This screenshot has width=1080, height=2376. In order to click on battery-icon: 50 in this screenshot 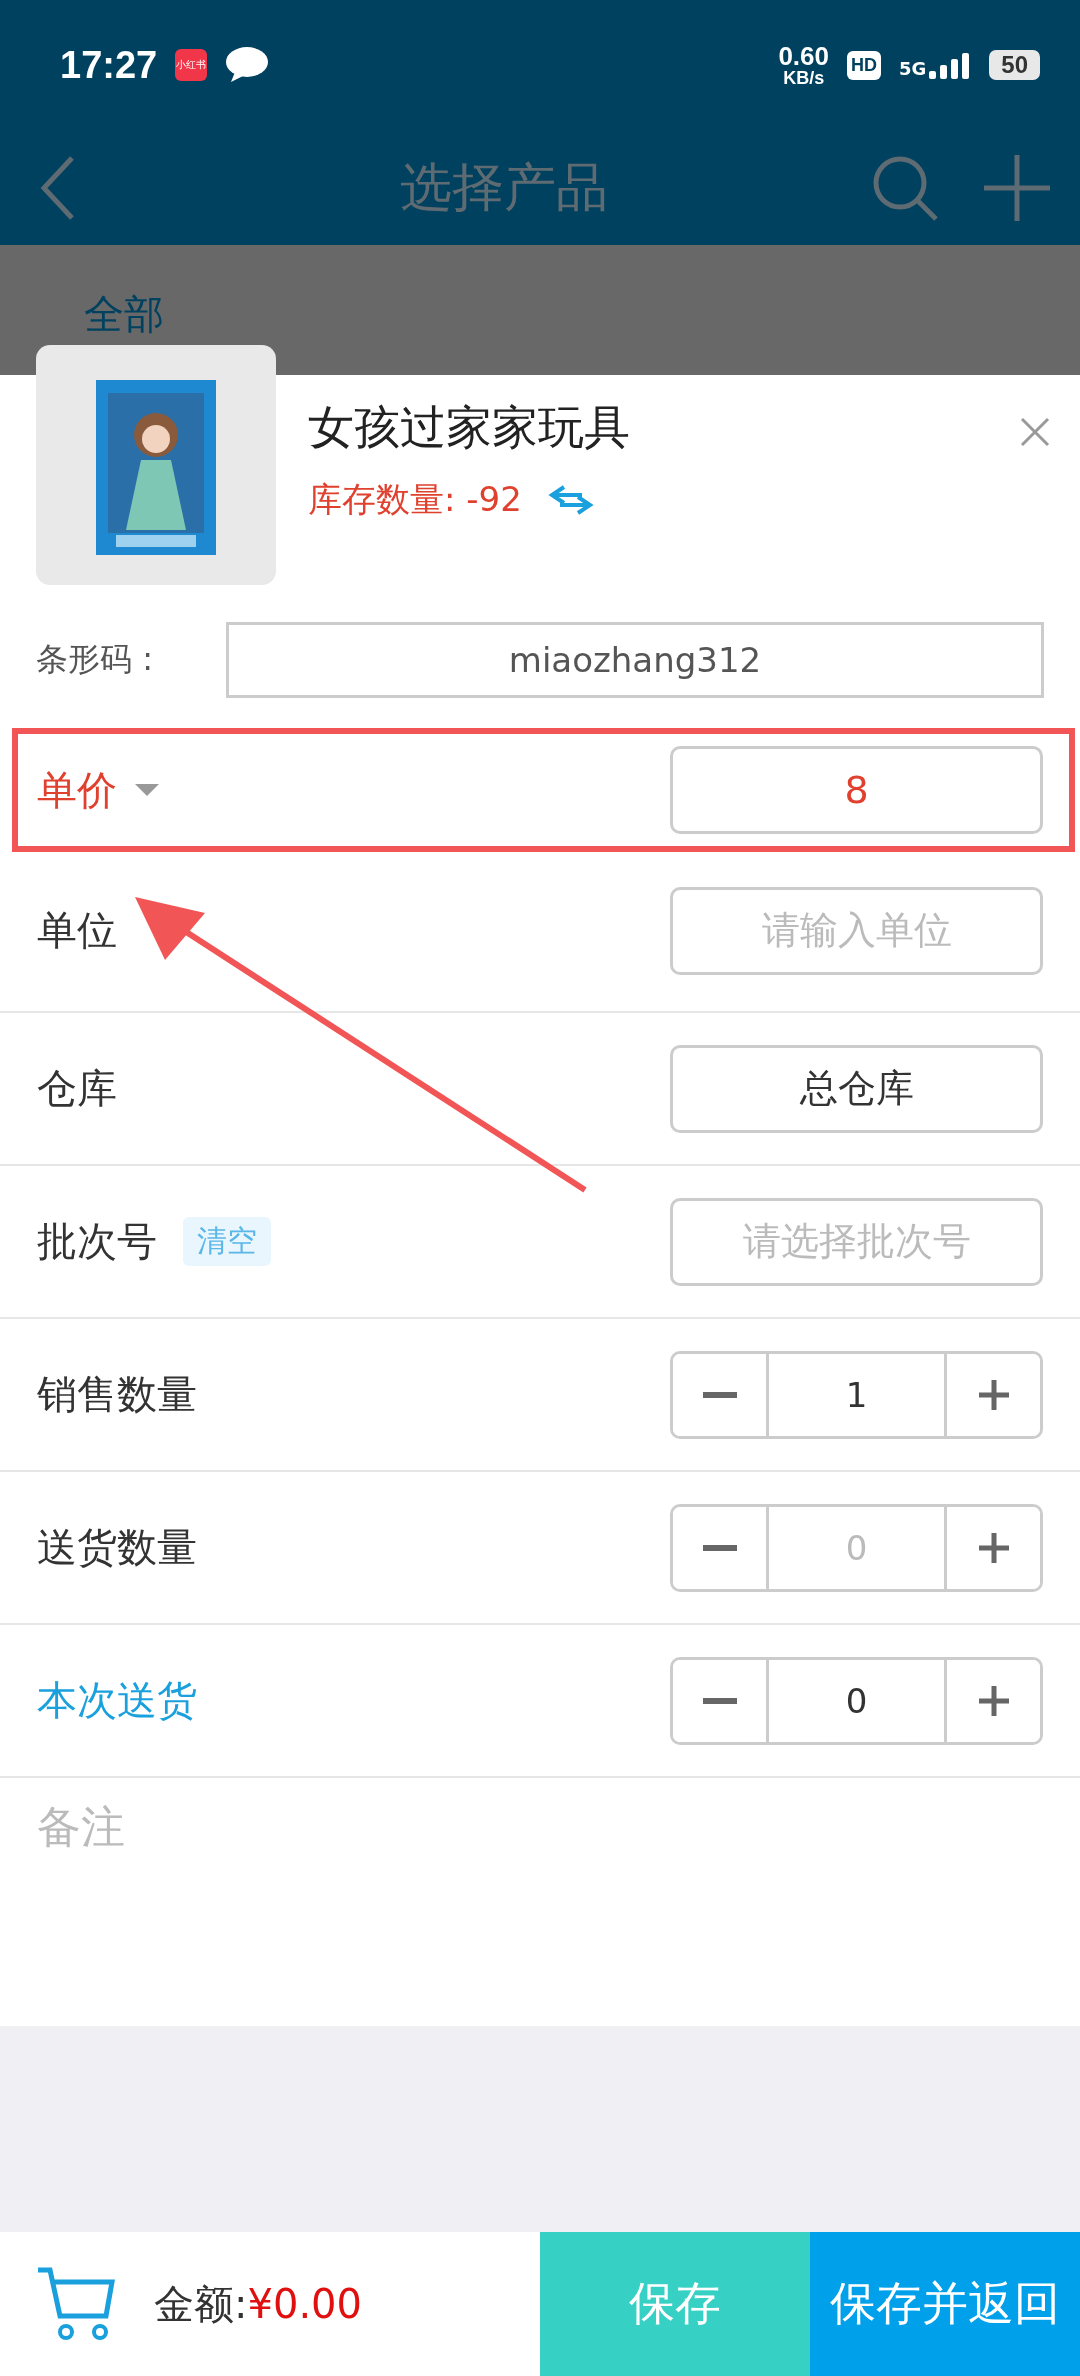, I will do `click(1014, 65)`.